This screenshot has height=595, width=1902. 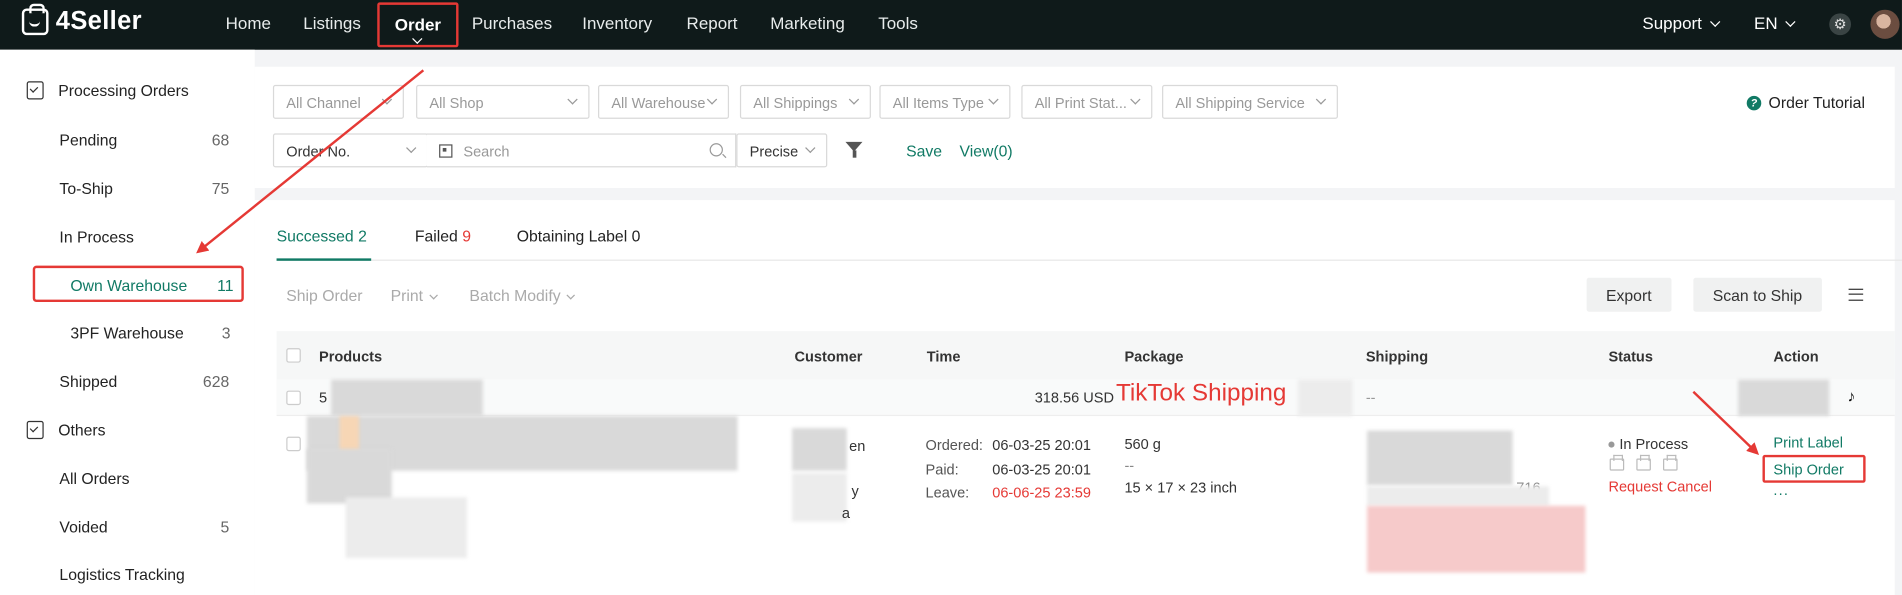 What do you see at coordinates (819, 449) in the screenshot?
I see `redacted-customer-name` at bounding box center [819, 449].